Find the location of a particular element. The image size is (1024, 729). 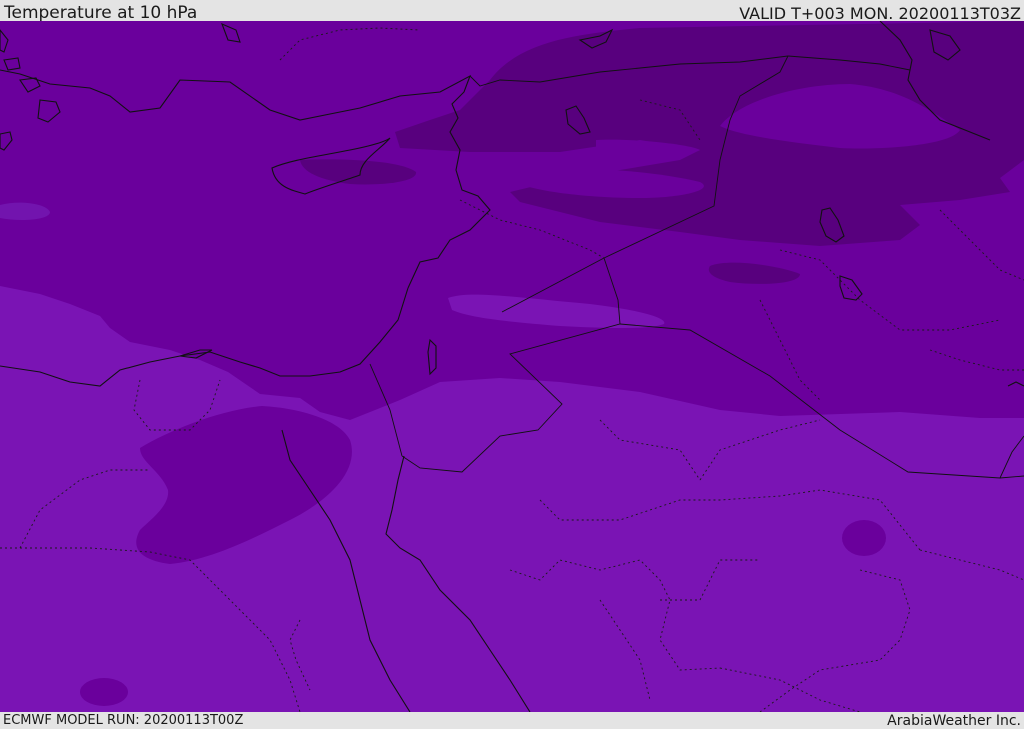

temp-band-mid-patch-sudan is located at coordinates (104, 692).